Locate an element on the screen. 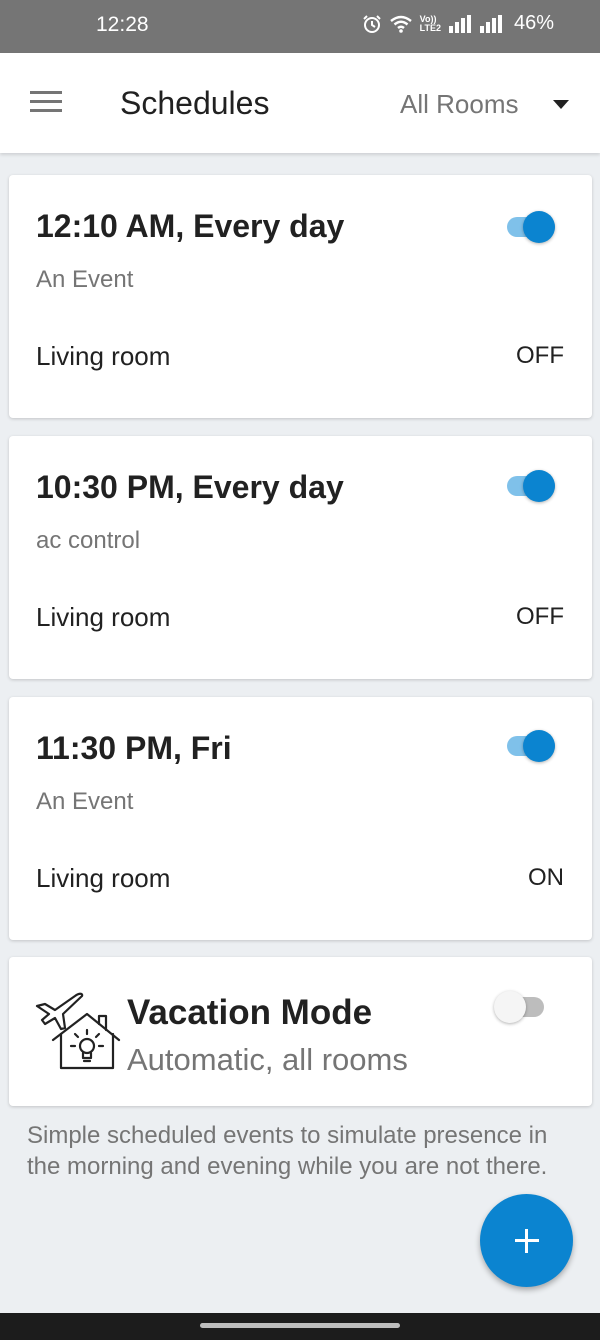 The image size is (600, 1340). status-bar: 12:28 Vo)) LTE2 46% is located at coordinates (300, 26).